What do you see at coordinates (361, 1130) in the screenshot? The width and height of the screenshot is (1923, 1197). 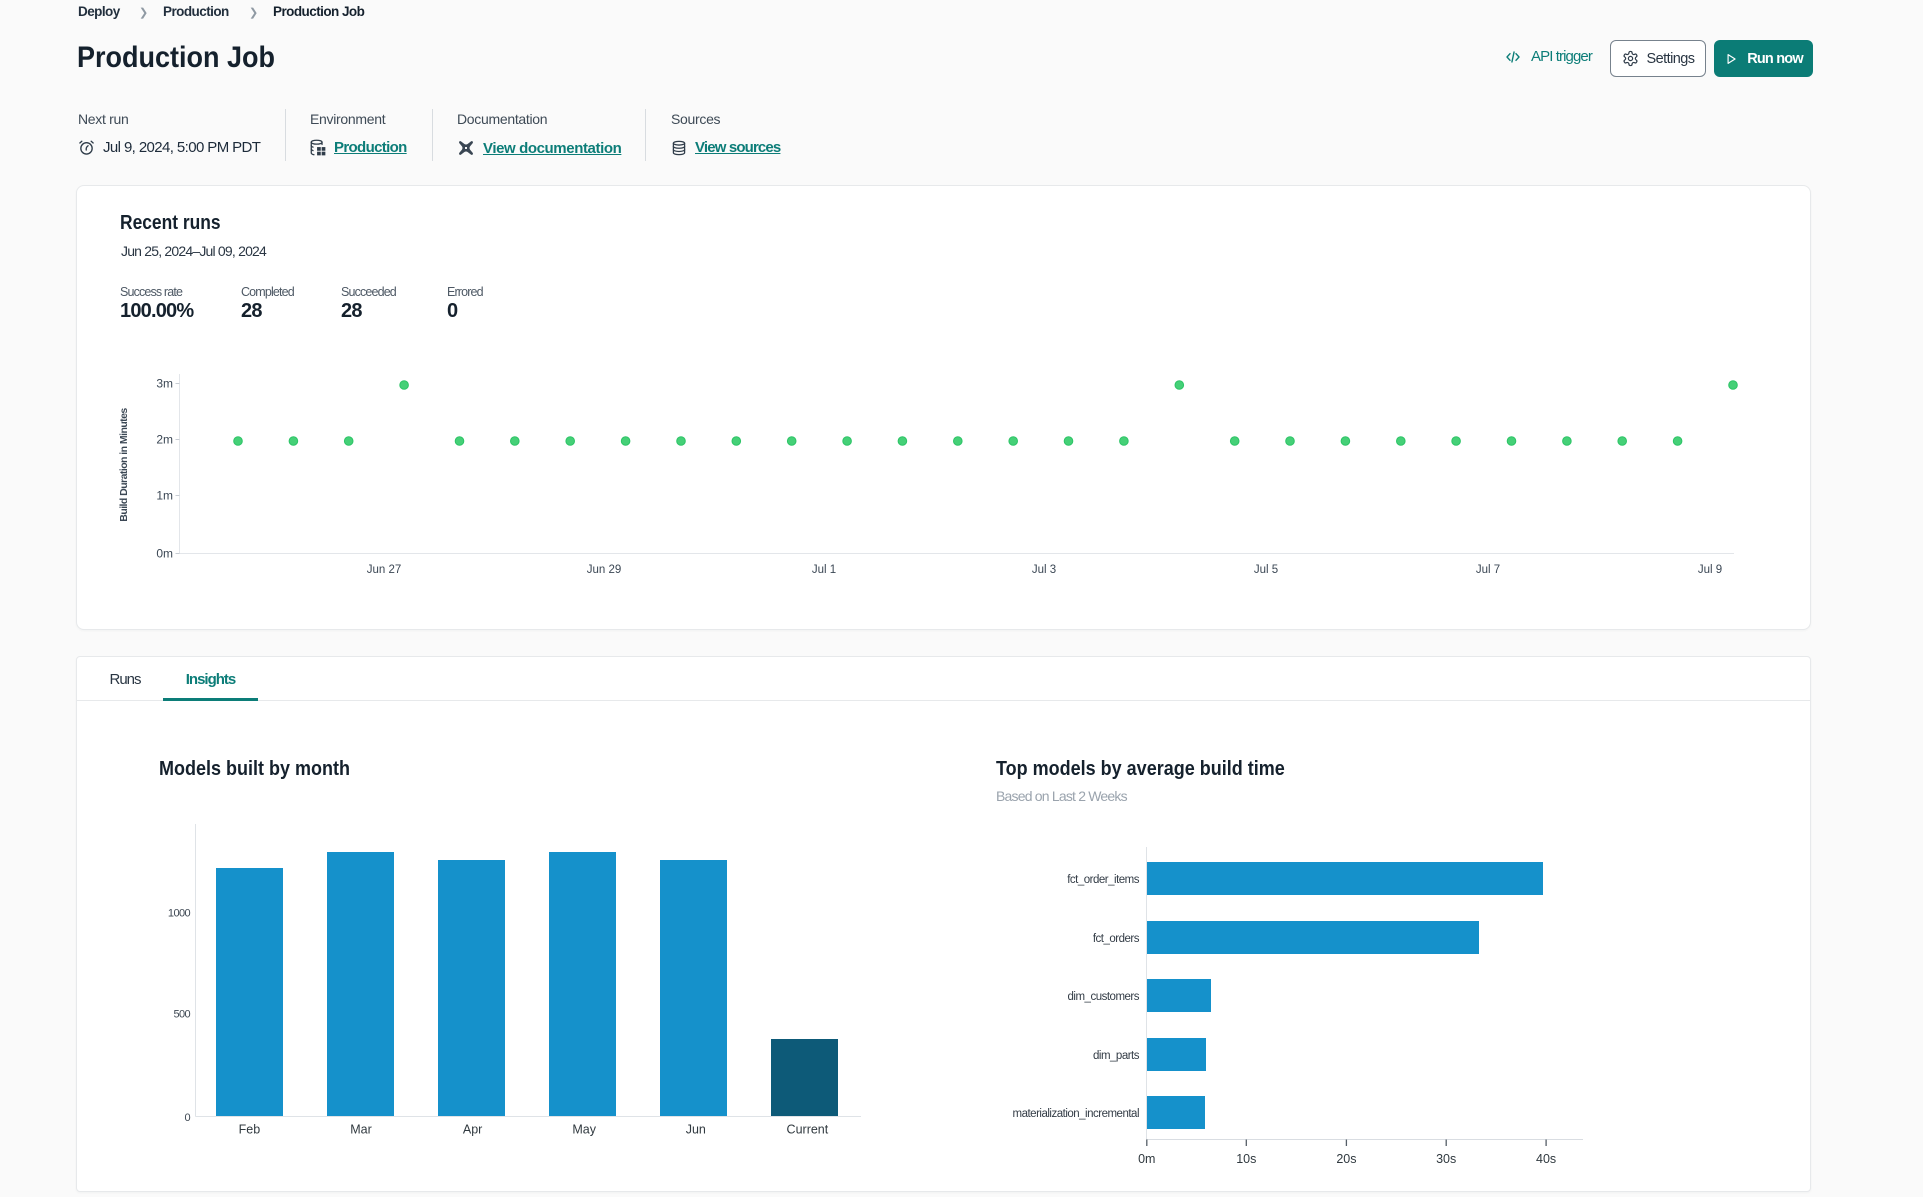 I see `svg-text: Mar` at bounding box center [361, 1130].